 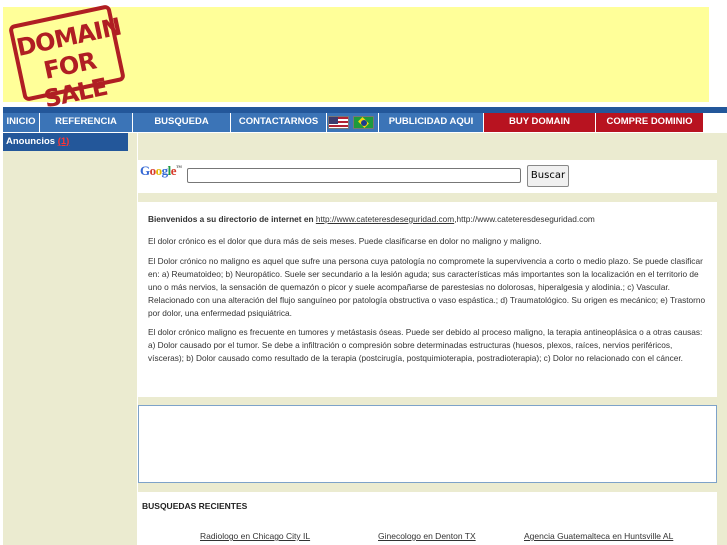 I want to click on welcome-rest: ,http://www.cateteresdeseguridad.com, so click(x=524, y=219).